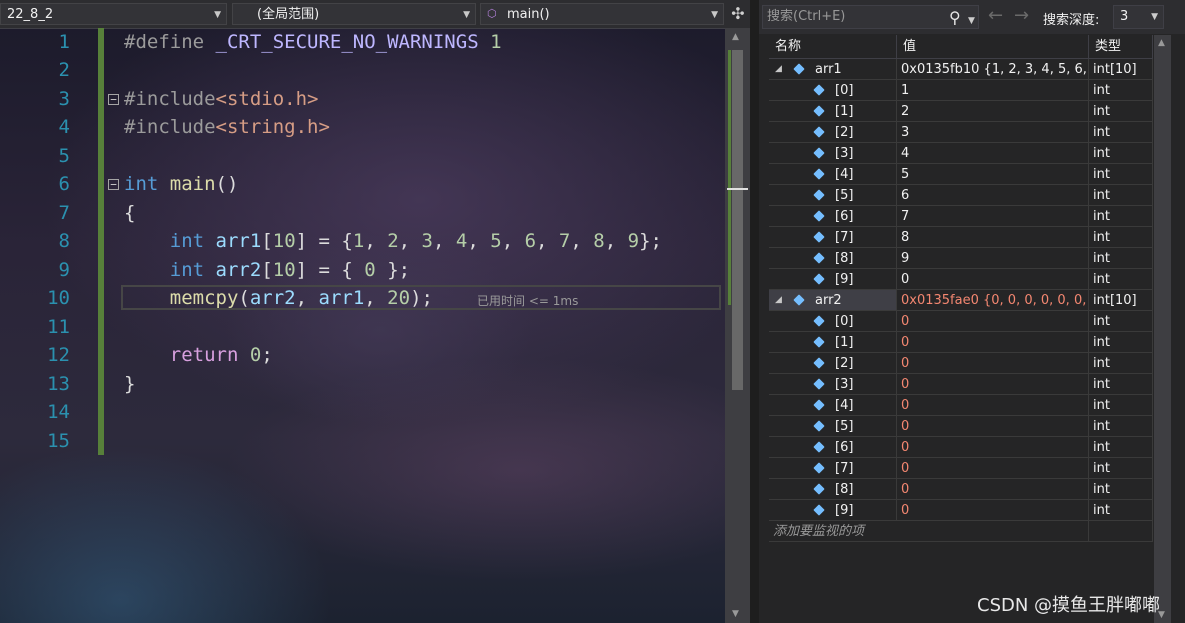  I want to click on search-icon: ⚲, so click(955, 18).